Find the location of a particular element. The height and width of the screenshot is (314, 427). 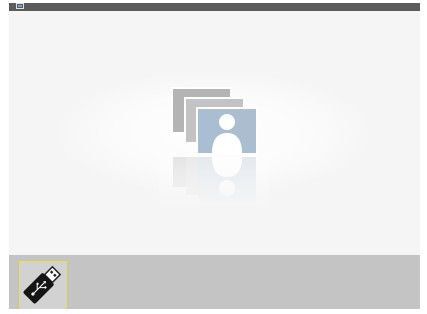

input-source-icon is located at coordinates (20, 6).